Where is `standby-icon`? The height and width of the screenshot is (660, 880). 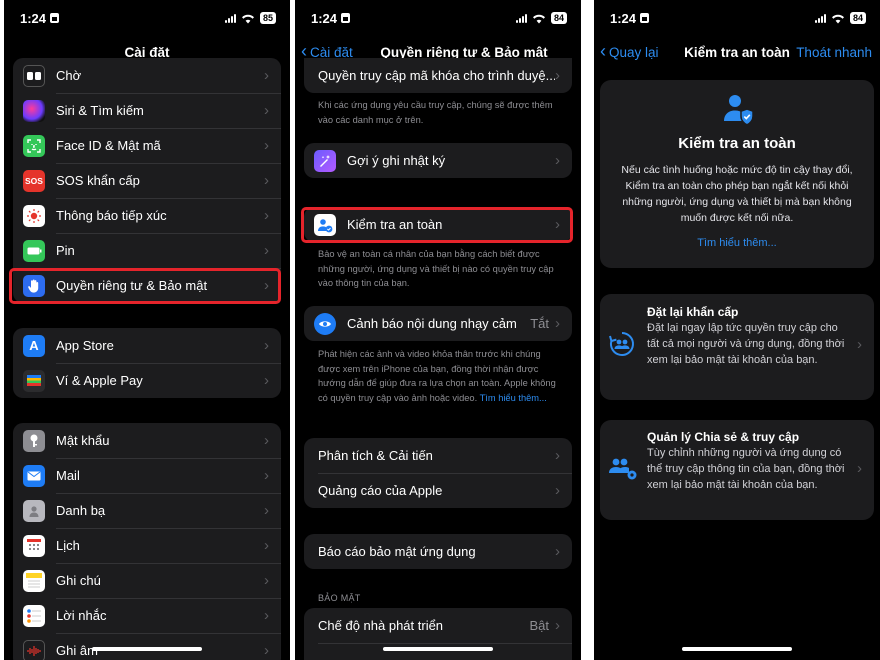 standby-icon is located at coordinates (34, 75).